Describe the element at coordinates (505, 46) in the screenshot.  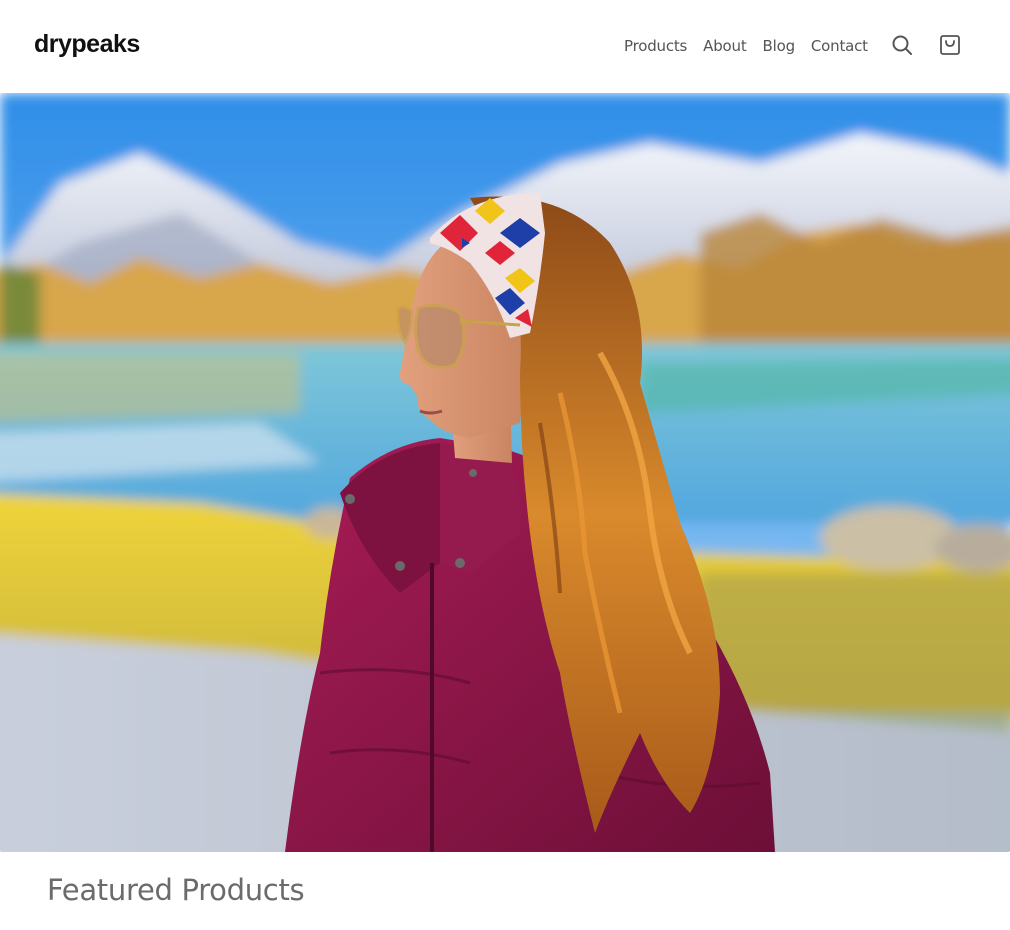
I see `site-header: drypeaks Products About Blog Contact` at that location.